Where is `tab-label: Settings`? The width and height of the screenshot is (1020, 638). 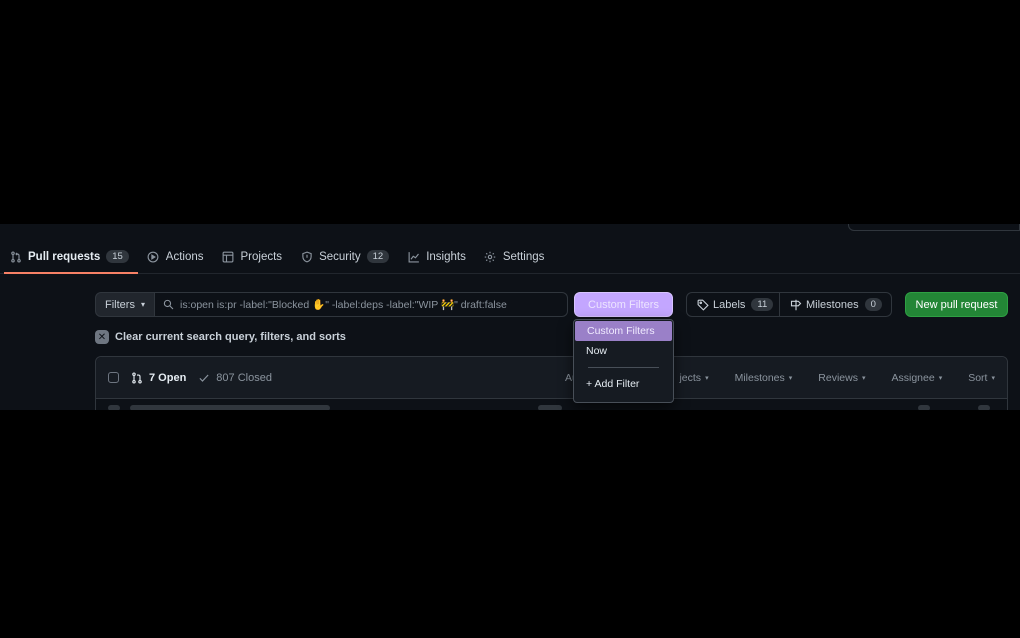
tab-label: Settings is located at coordinates (523, 256).